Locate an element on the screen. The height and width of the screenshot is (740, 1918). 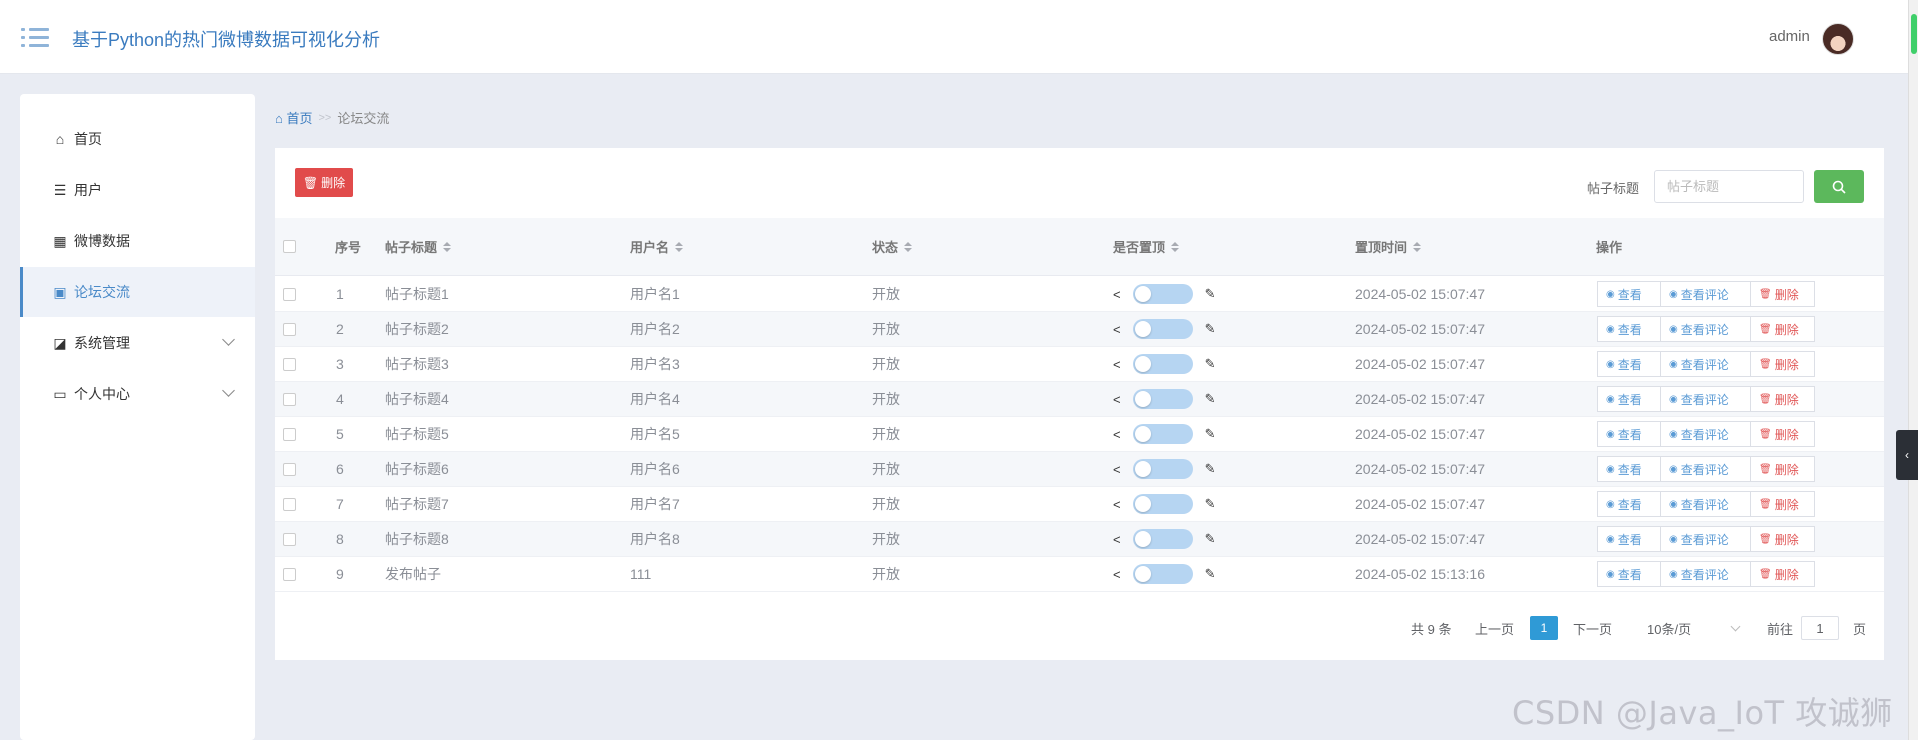
sidebar-item-1: ☰ 用户 is located at coordinates (137, 190).